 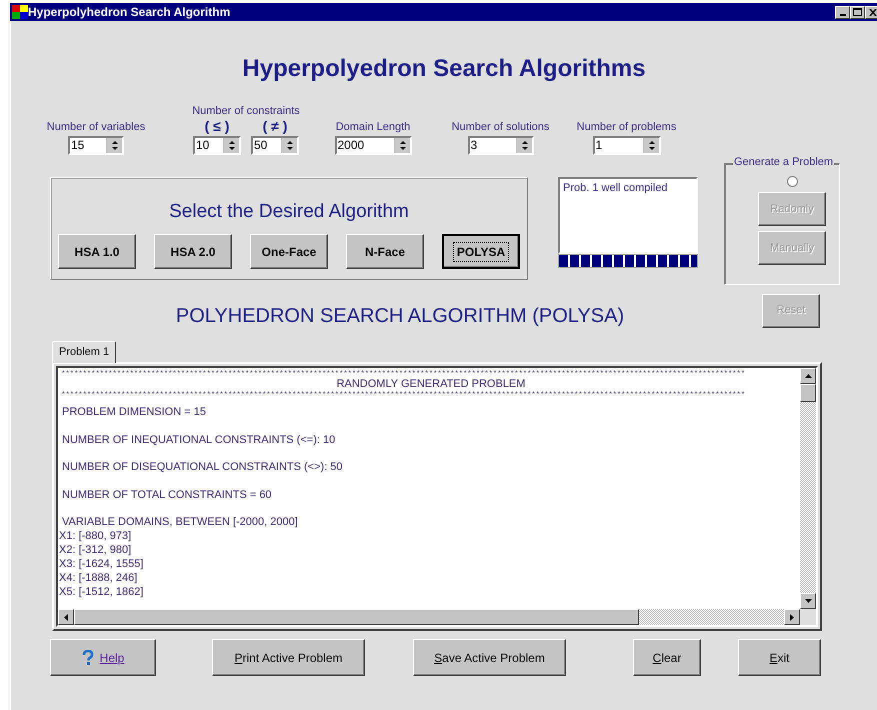 What do you see at coordinates (501, 127) in the screenshot?
I see `field-label: Number of solutions` at bounding box center [501, 127].